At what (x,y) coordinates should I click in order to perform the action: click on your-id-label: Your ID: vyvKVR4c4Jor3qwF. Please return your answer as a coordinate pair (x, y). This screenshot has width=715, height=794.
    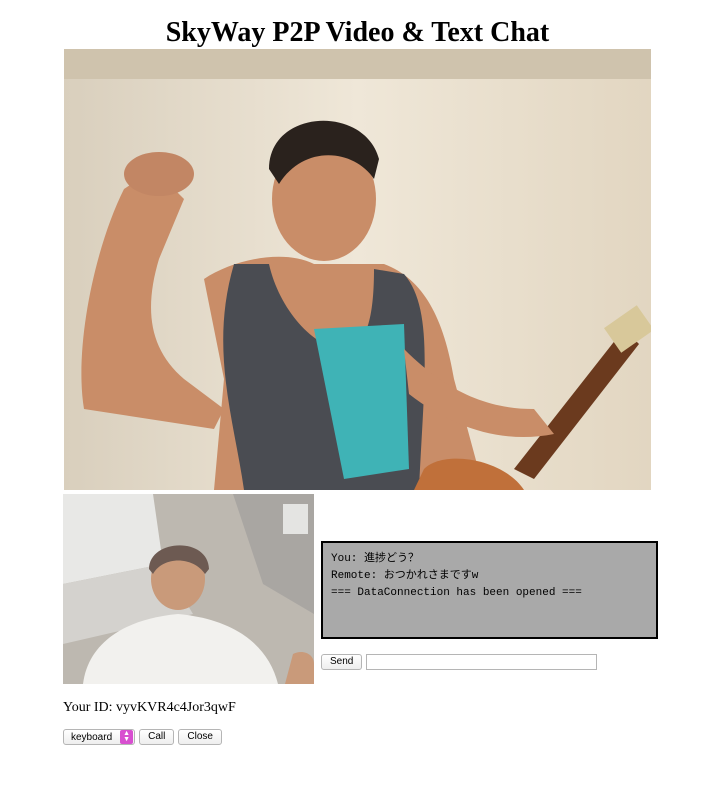
    Looking at the image, I should click on (149, 707).